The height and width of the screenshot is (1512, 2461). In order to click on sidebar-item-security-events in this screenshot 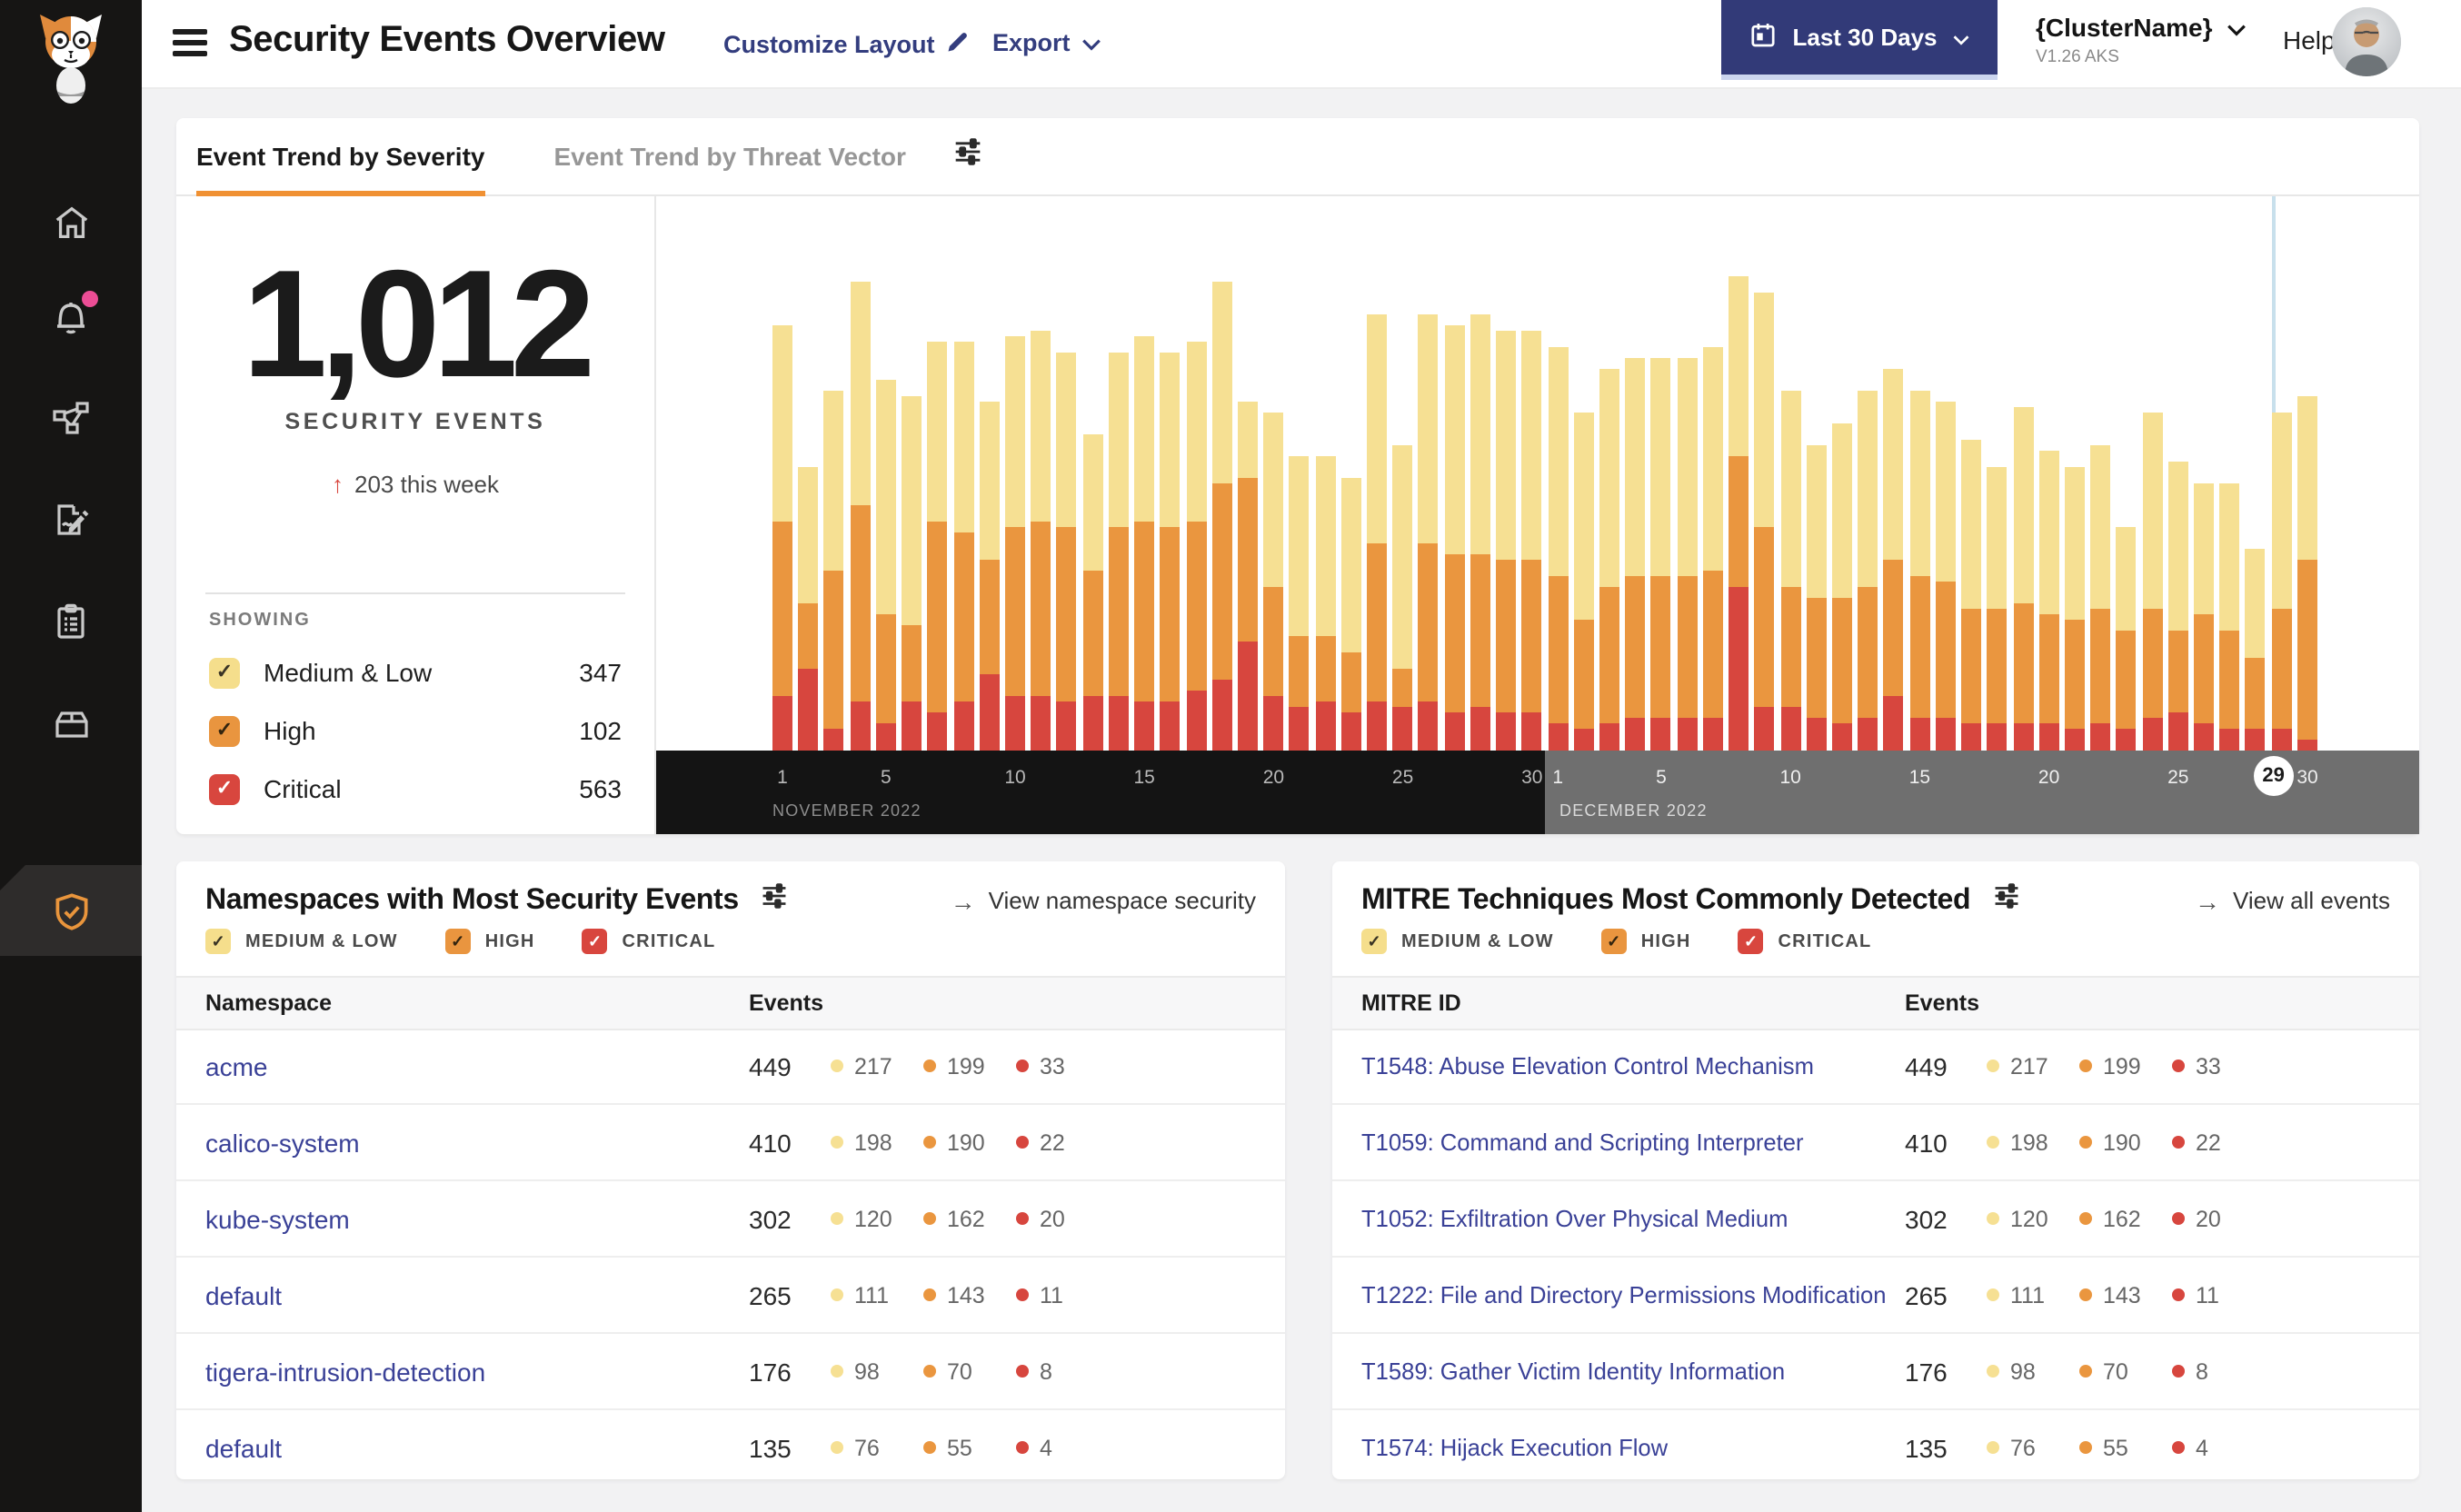, I will do `click(71, 910)`.